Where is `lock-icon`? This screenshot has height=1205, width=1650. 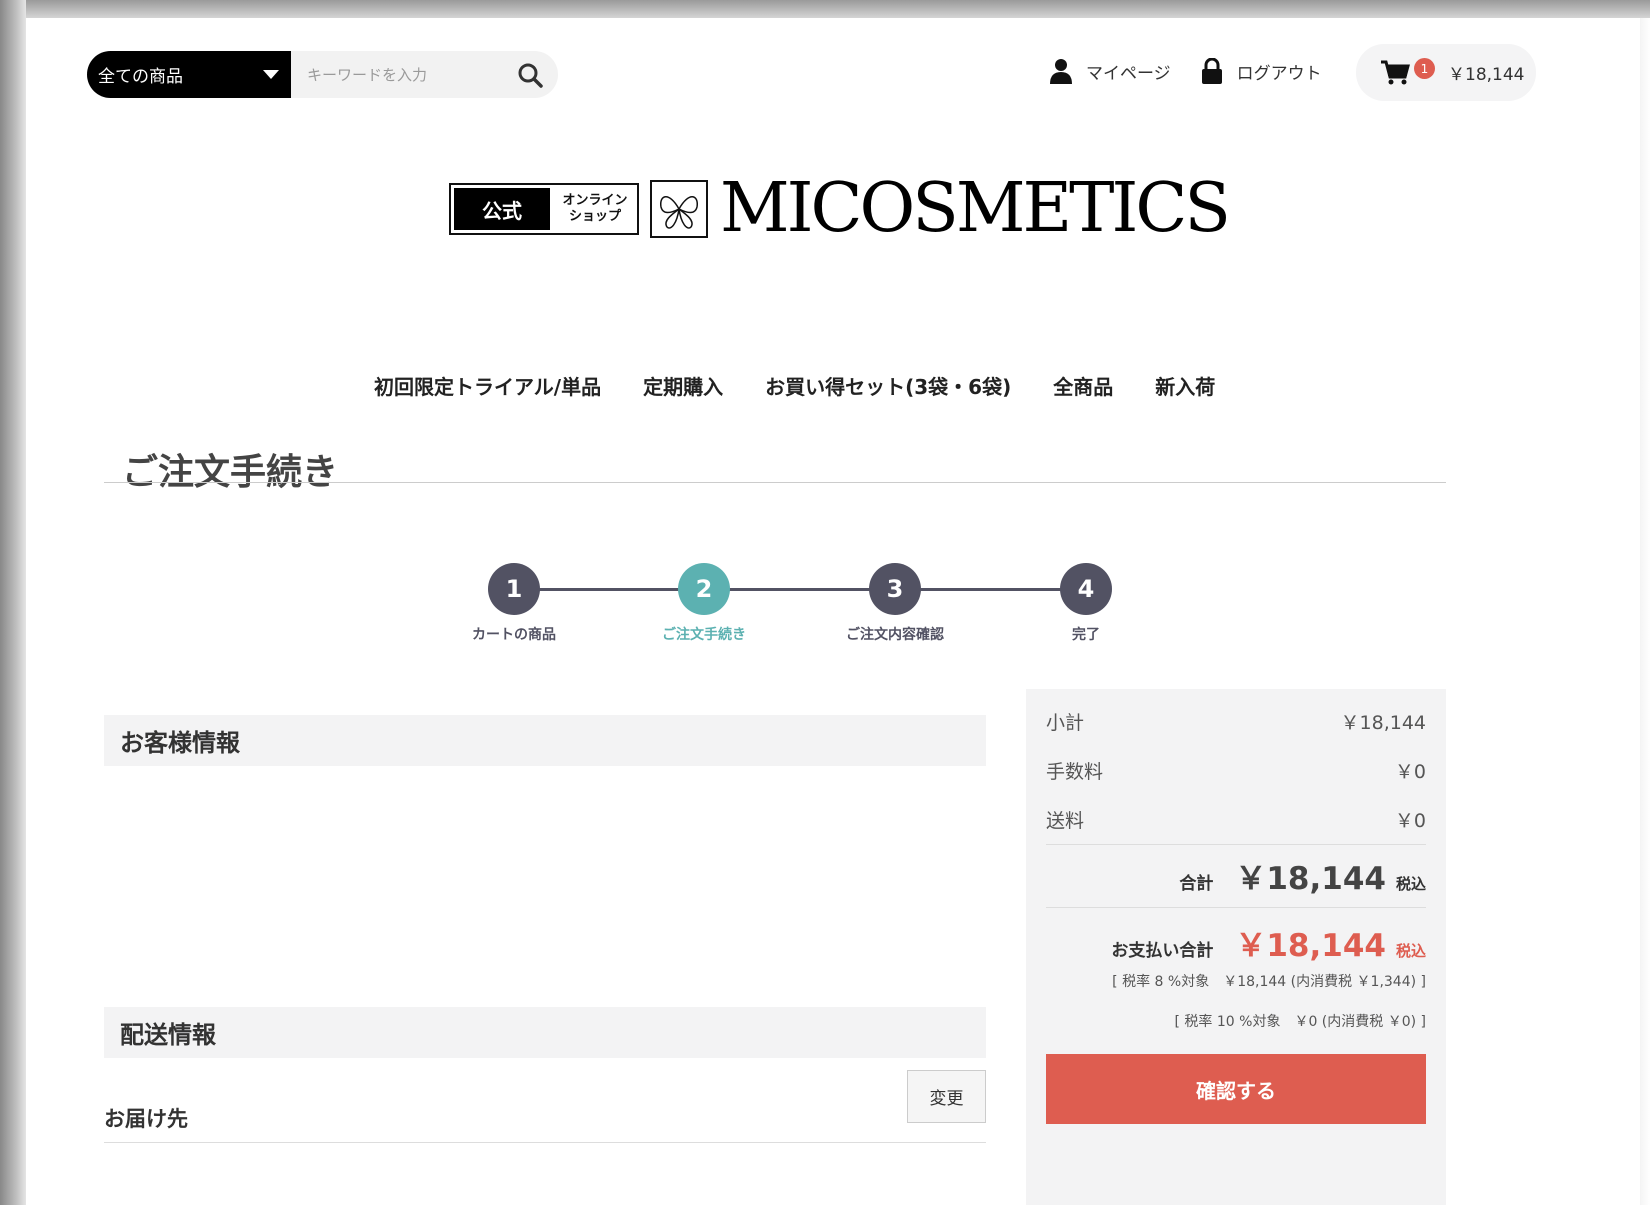 lock-icon is located at coordinates (1212, 71).